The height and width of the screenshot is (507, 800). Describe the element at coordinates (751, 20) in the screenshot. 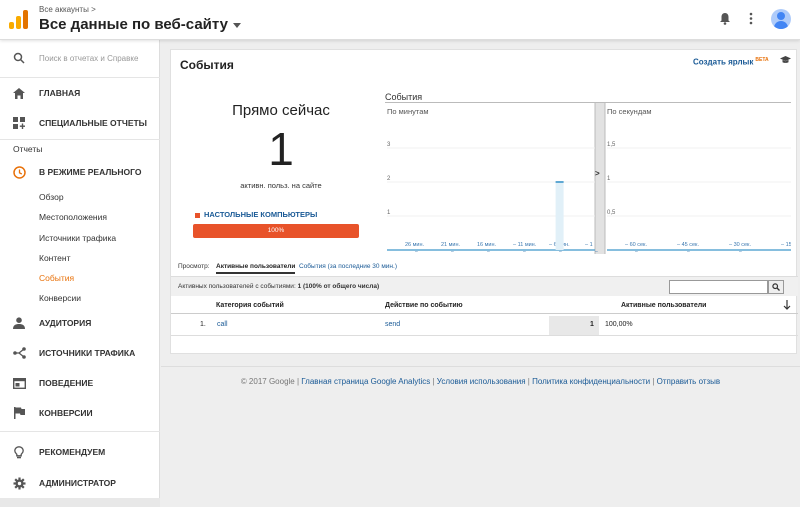

I see `more-vert-icon` at that location.